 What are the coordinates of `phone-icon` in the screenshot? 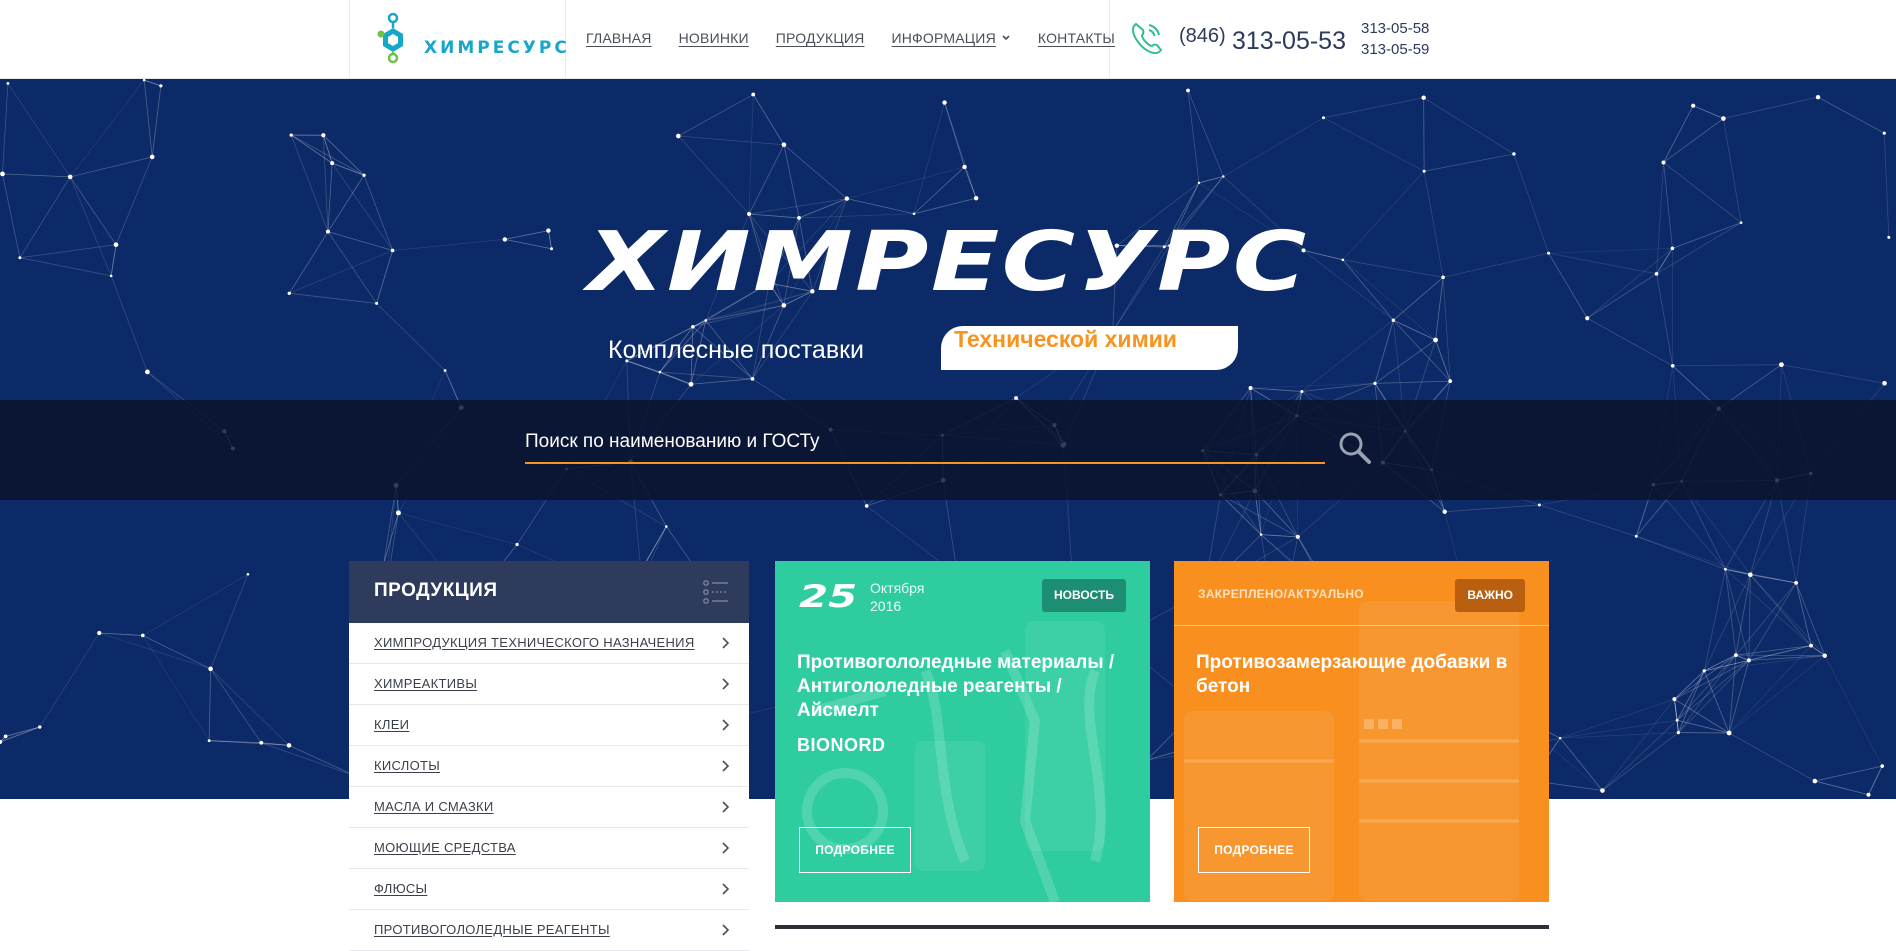 It's located at (1147, 38).